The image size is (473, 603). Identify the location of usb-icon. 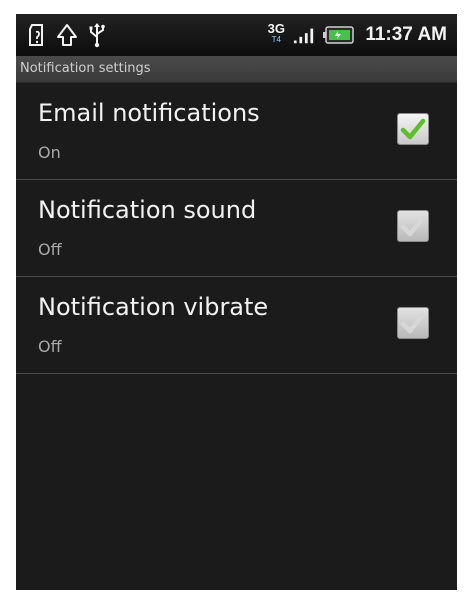
(97, 35).